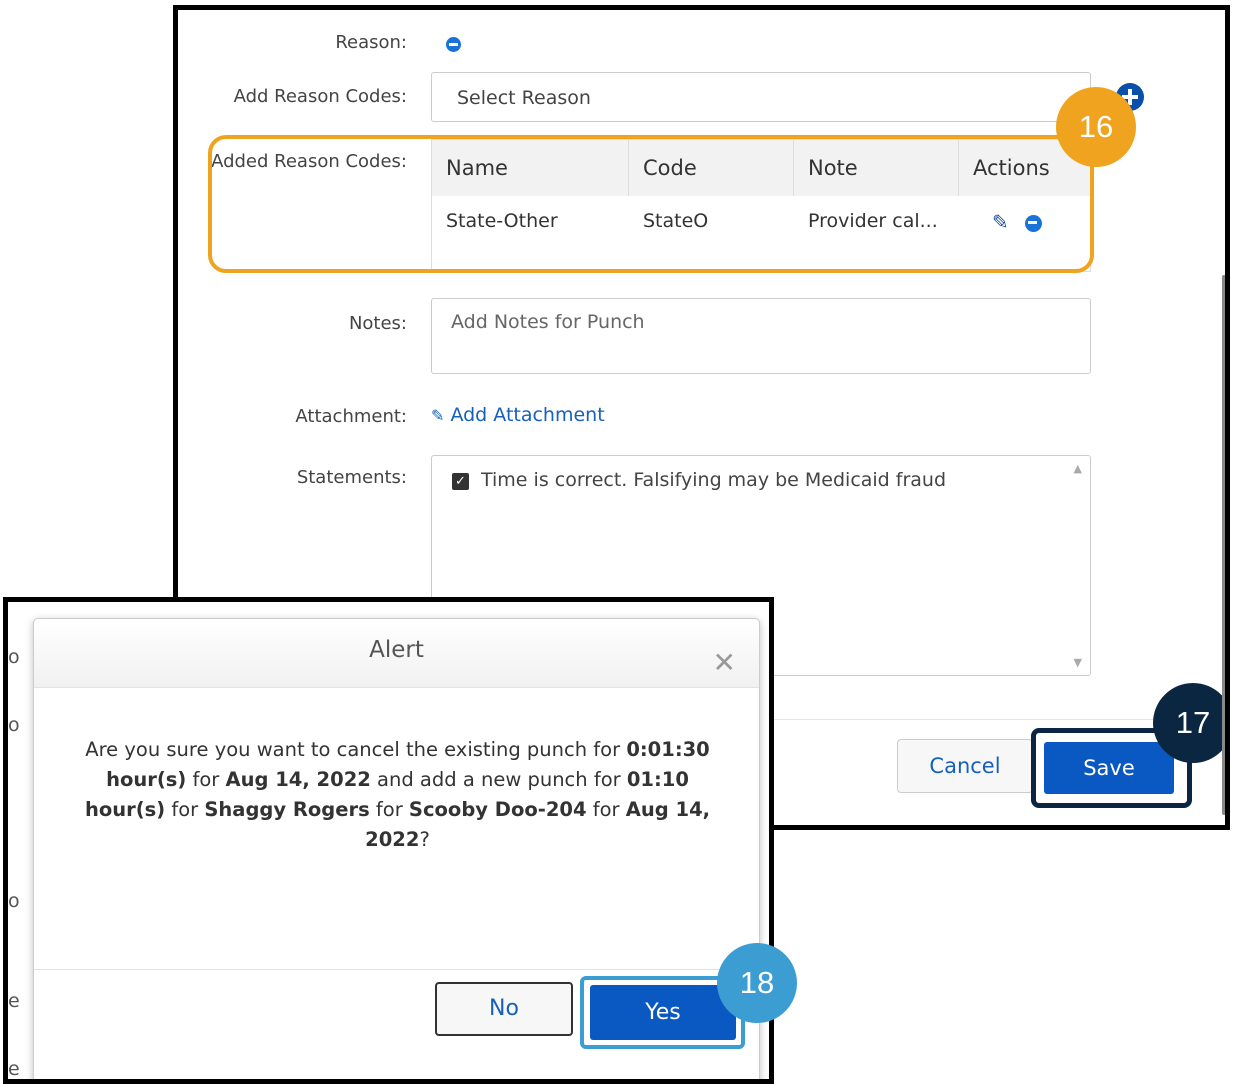 The image size is (1238, 1084). I want to click on callout-16-highlight, so click(651, 204).